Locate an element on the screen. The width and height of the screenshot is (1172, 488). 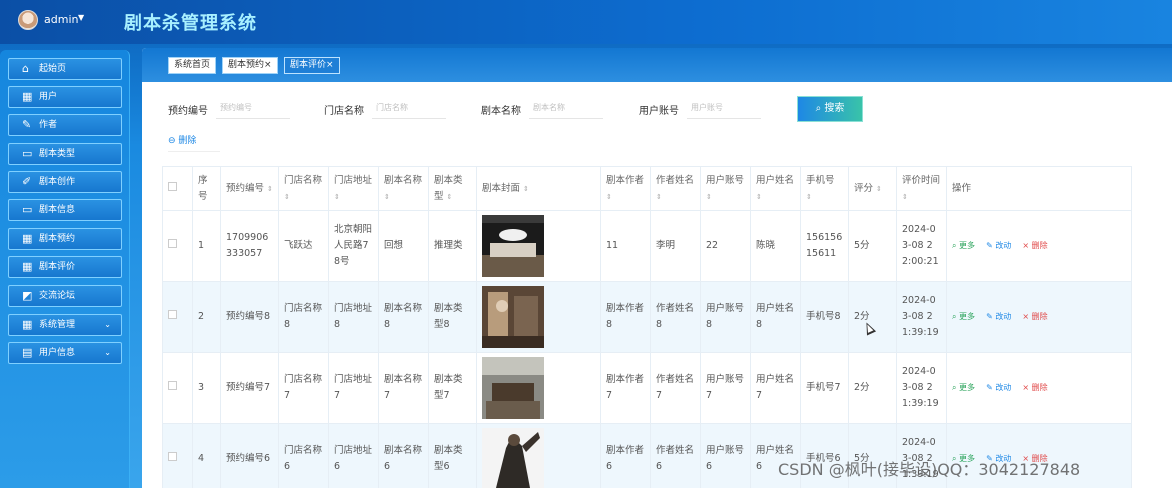
search-button: ⌕ 搜索 is located at coordinates (830, 109).